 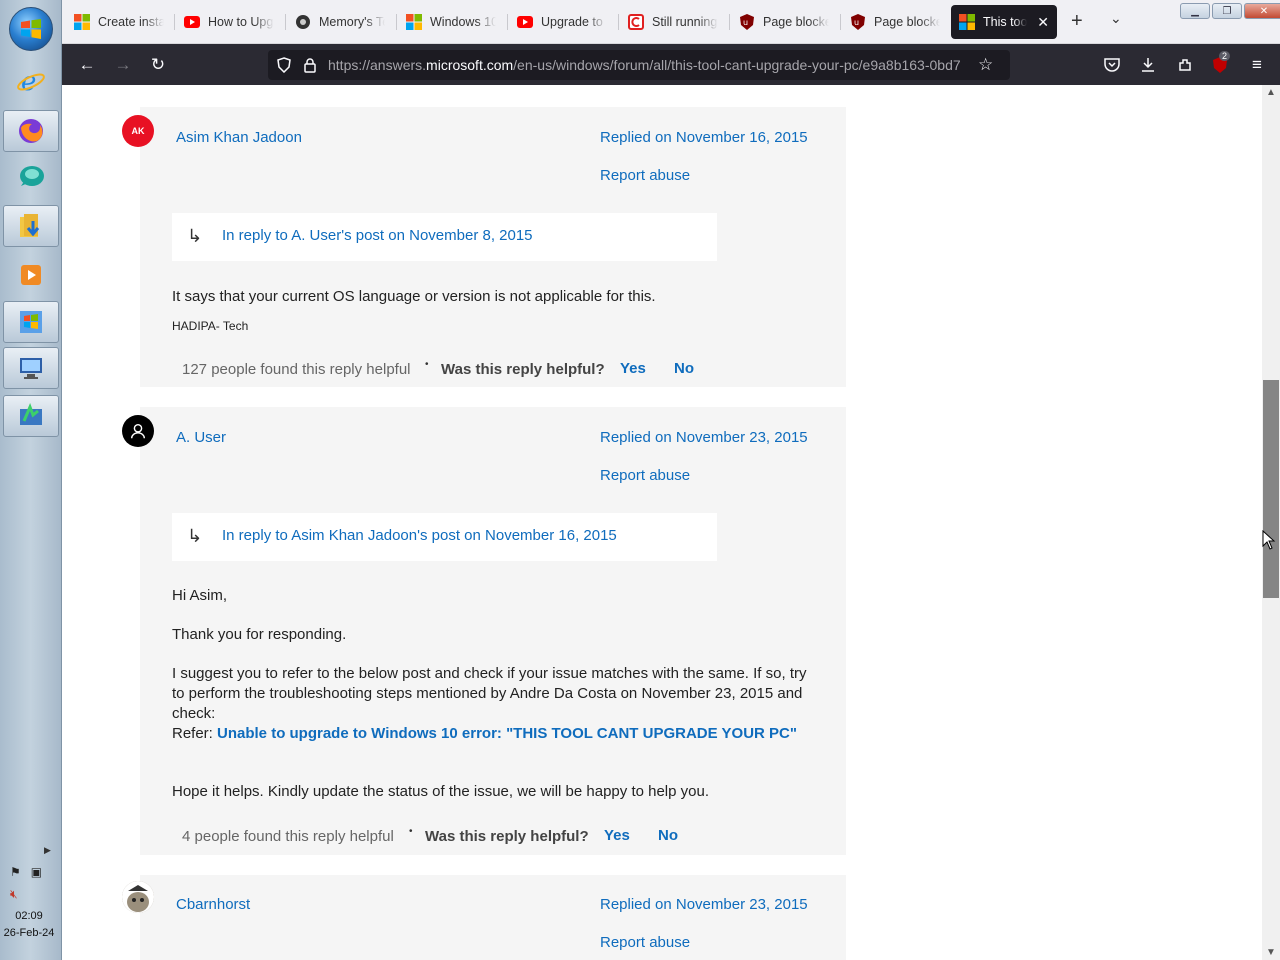 What do you see at coordinates (1077, 21) in the screenshot?
I see `new-tab-plus-icon: +` at bounding box center [1077, 21].